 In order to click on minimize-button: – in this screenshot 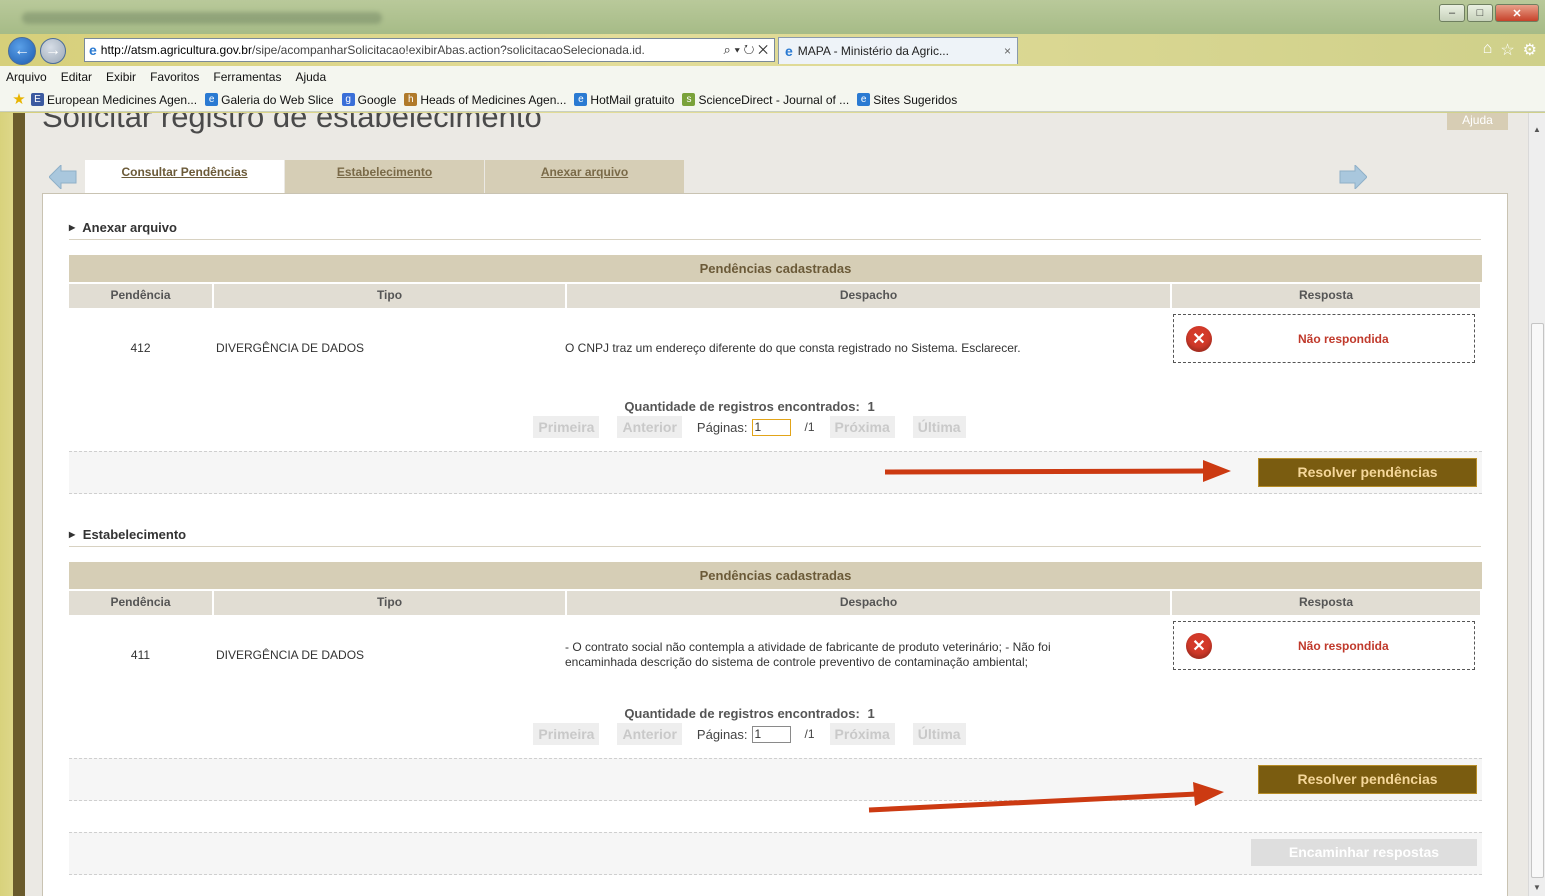, I will do `click(1452, 13)`.